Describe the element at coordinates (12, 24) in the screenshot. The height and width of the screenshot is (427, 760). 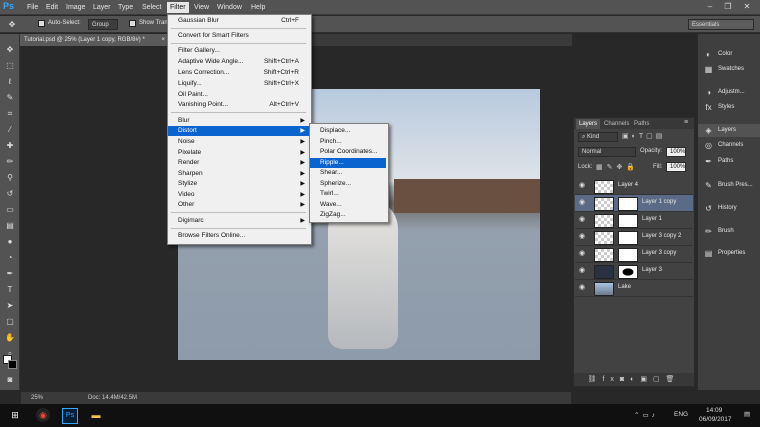
I see `move-tool-icon: ✥` at that location.